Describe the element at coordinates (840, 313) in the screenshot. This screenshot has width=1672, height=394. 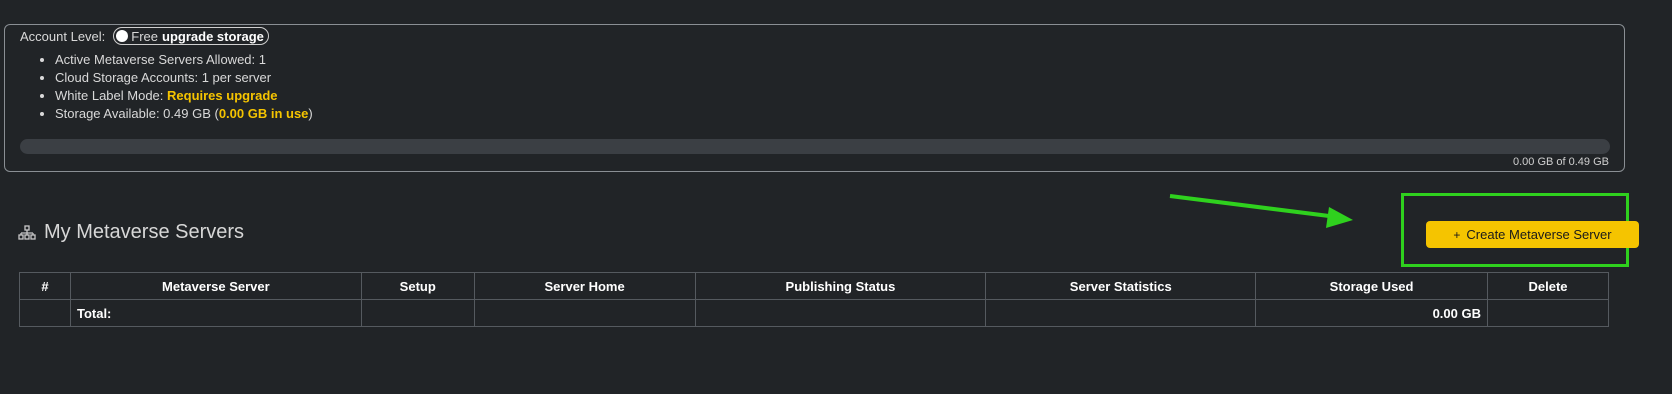
I see `total-row-publishing-cell` at that location.